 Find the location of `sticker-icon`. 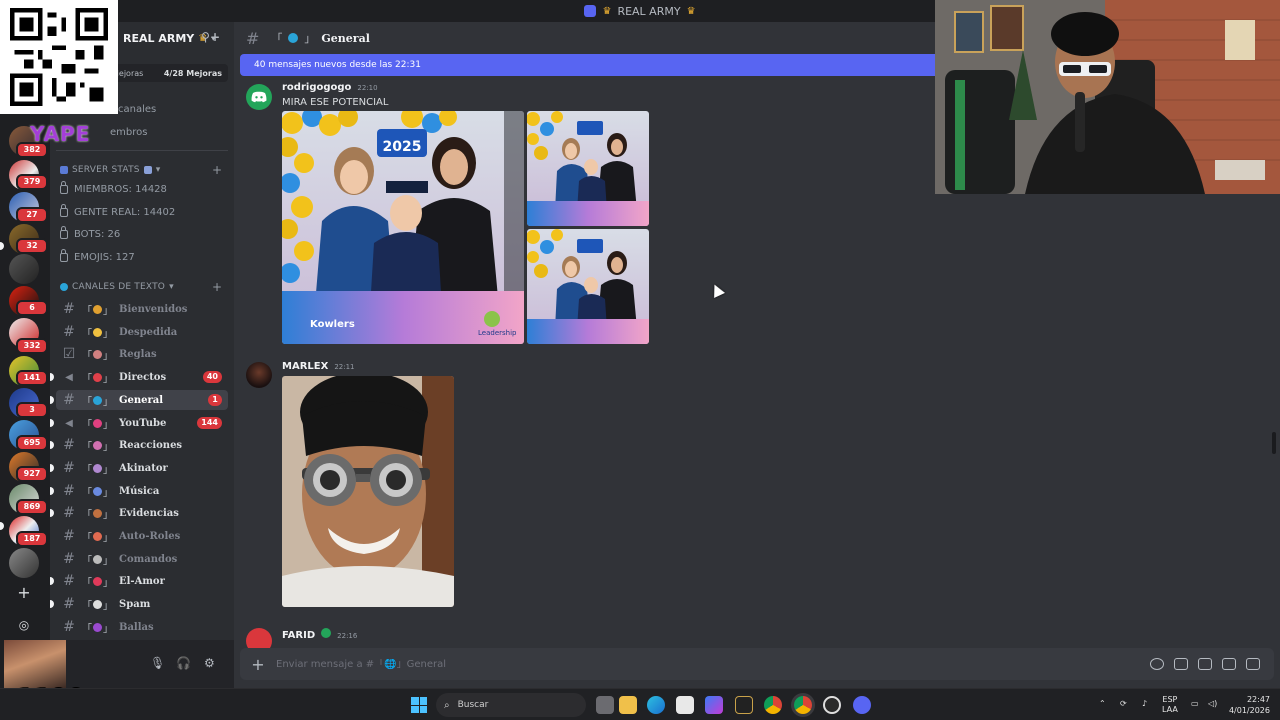

sticker-icon is located at coordinates (1205, 664).